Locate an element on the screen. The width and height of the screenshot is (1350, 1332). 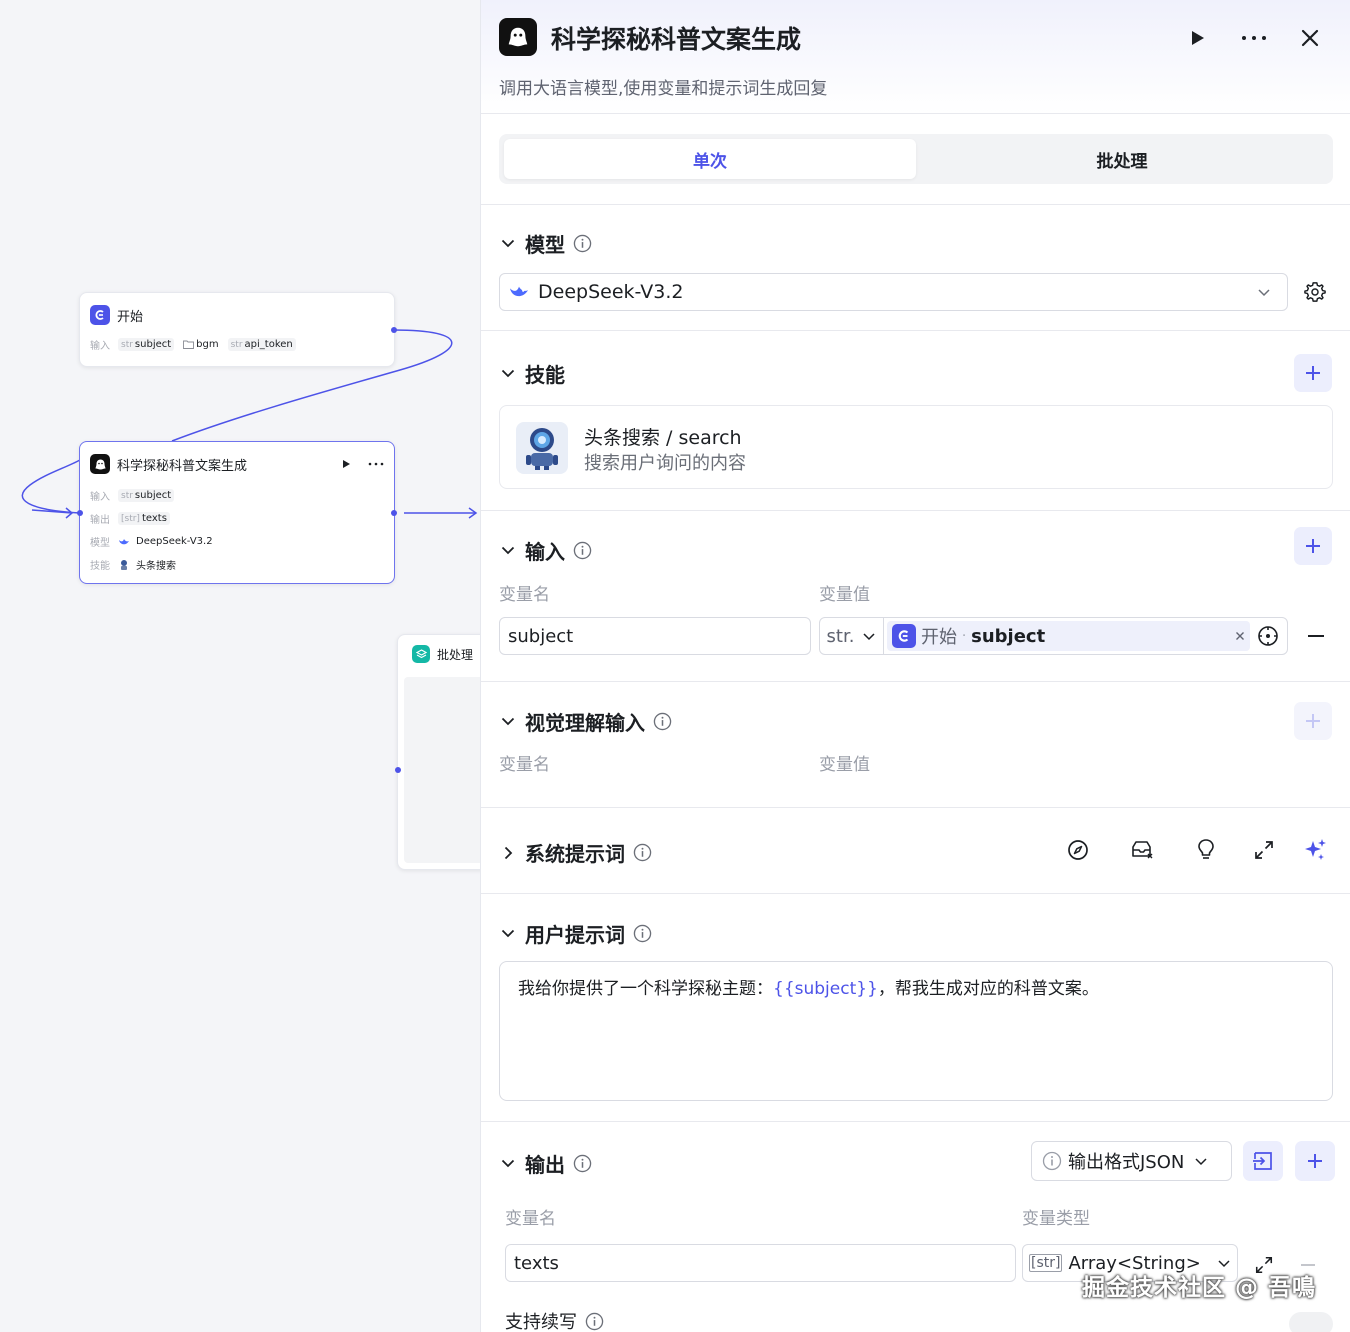
inputs-section-header: 输入 is located at coordinates (545, 550).